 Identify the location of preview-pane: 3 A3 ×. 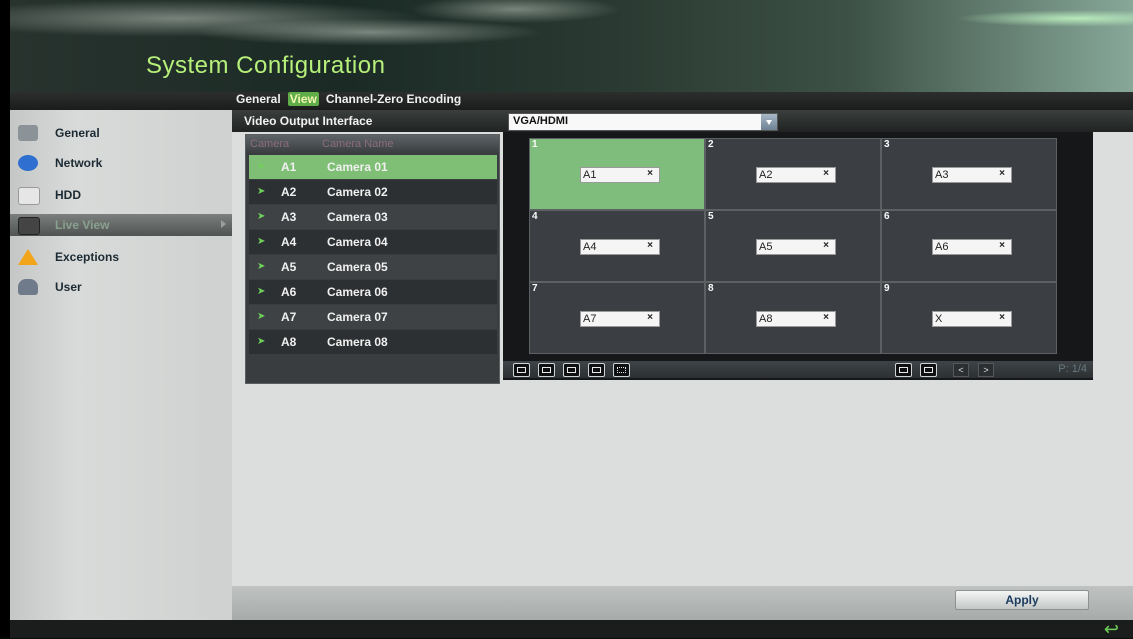
(969, 174).